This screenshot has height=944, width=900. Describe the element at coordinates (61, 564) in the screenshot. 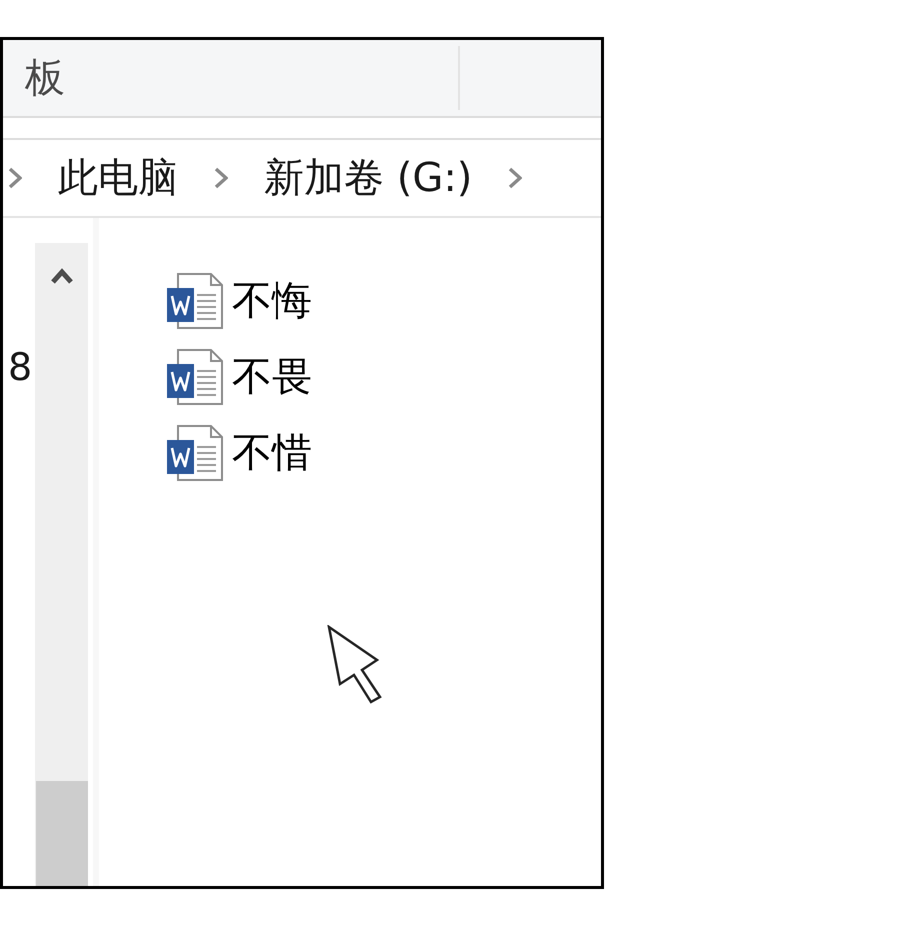

I see `scrollbar-track` at that location.